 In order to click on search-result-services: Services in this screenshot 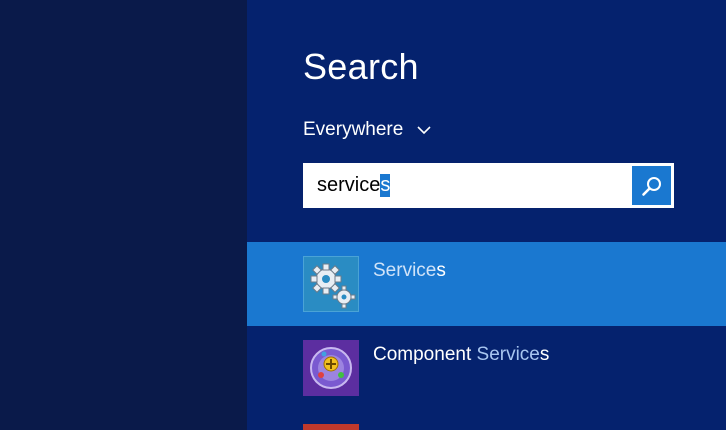, I will do `click(486, 284)`.